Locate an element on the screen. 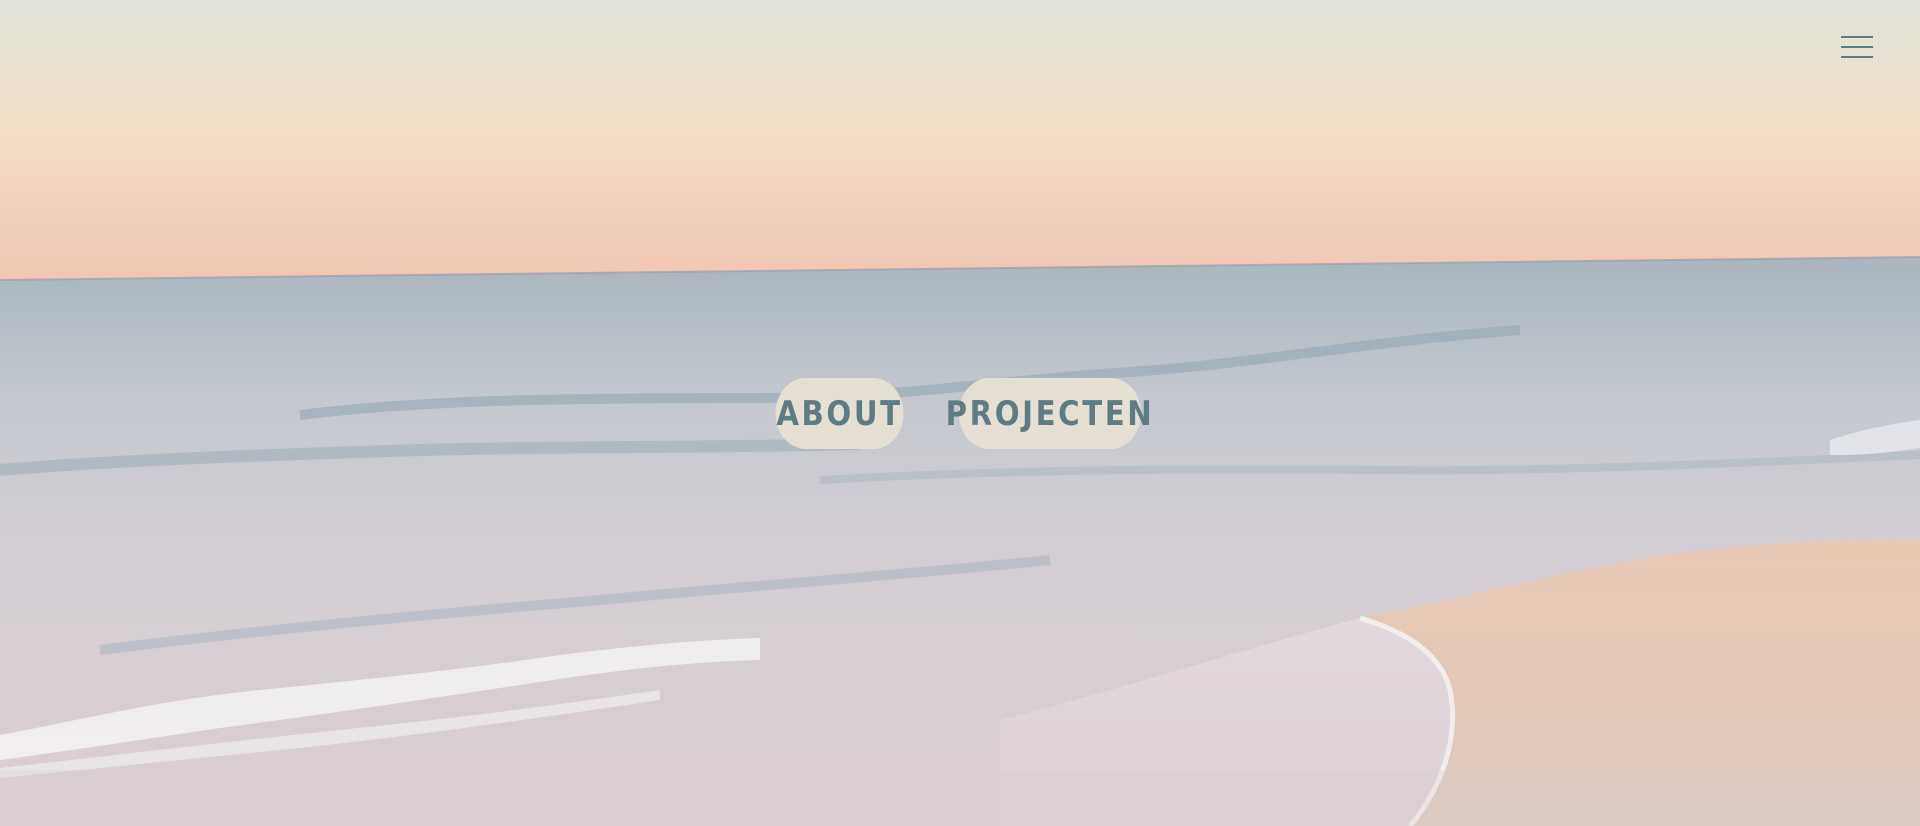 The height and width of the screenshot is (826, 1920). menu-button is located at coordinates (1857, 47).